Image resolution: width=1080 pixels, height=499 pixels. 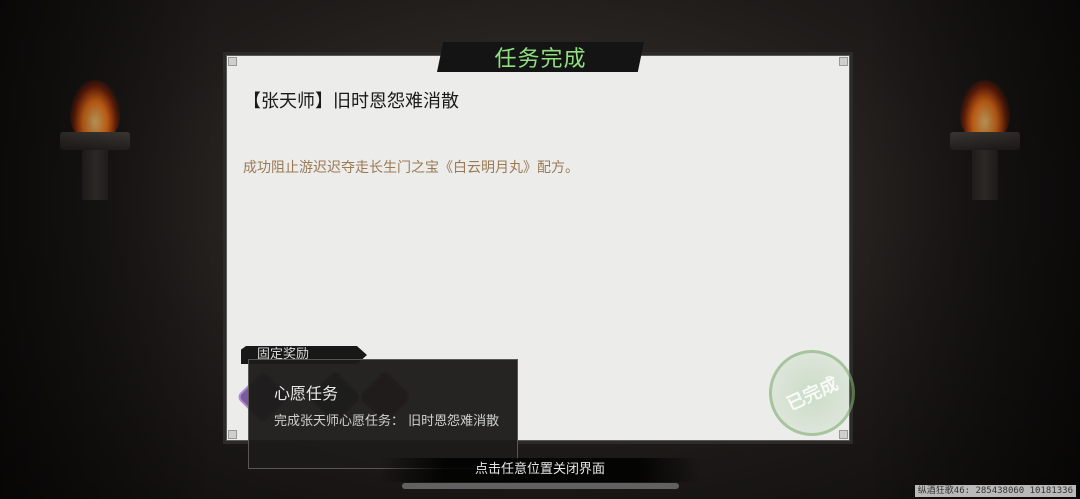 I want to click on dialog-title: 任务完成, so click(x=540, y=59).